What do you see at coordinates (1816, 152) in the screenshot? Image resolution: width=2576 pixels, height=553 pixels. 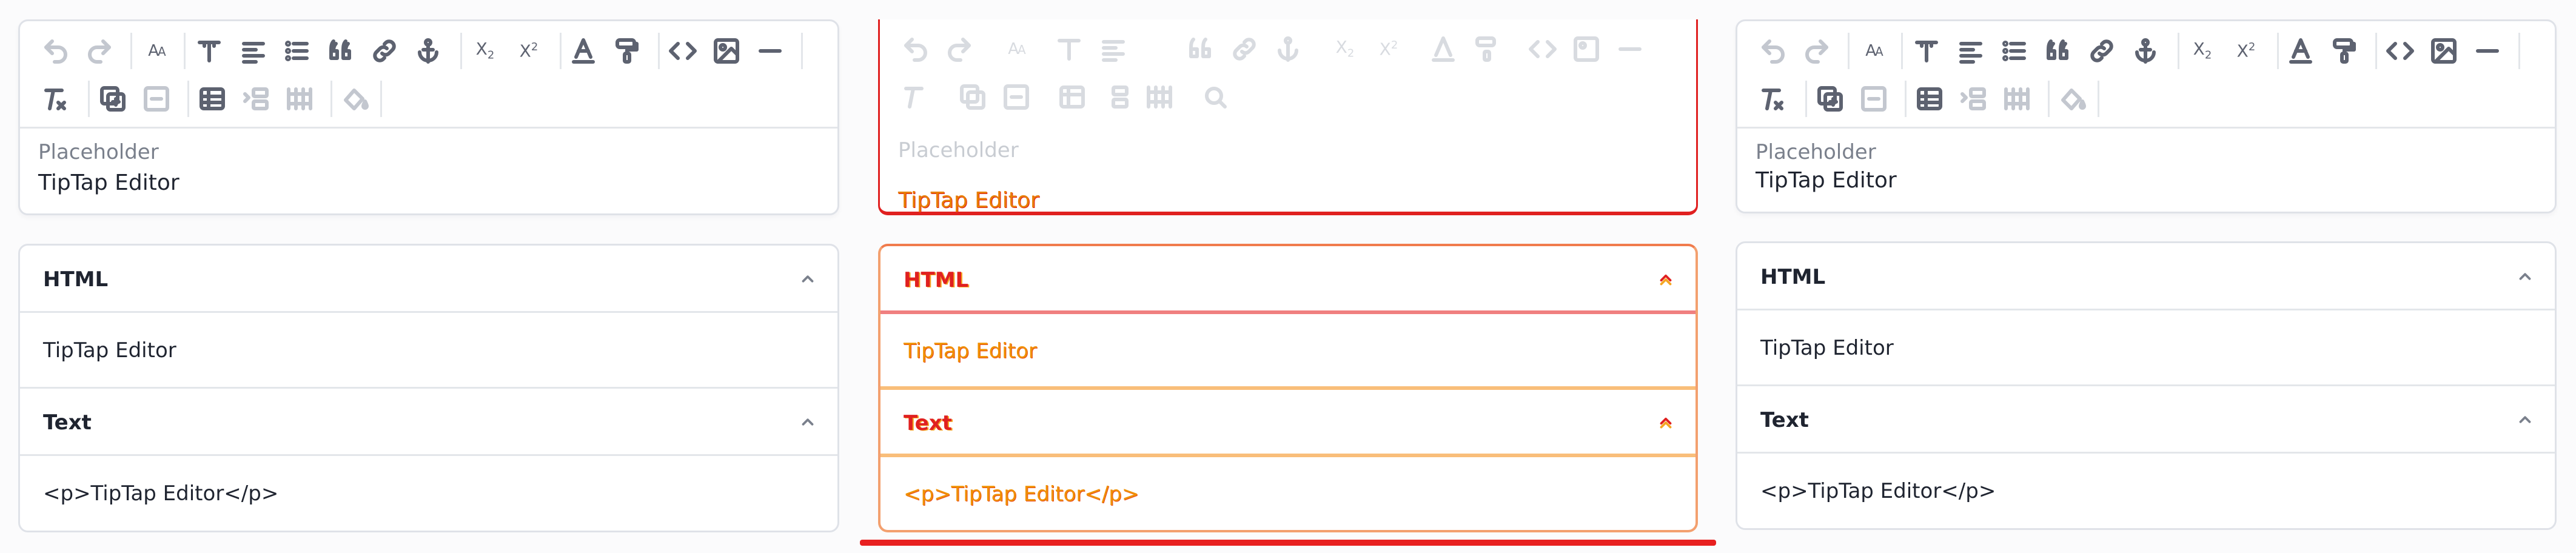 I see `editor-placeholder: Placeholder` at bounding box center [1816, 152].